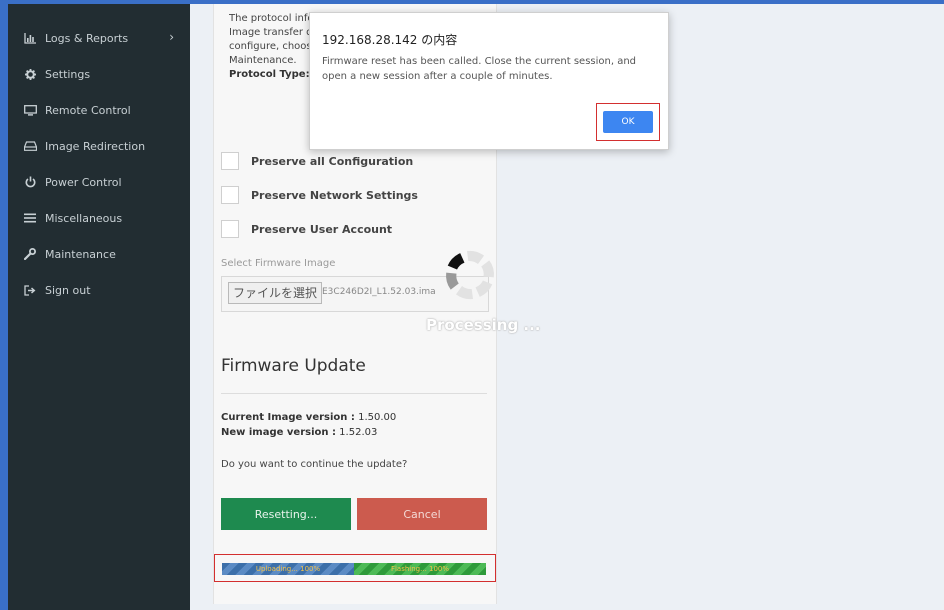 This screenshot has width=944, height=610. I want to click on select-firmware-label: Select Firmware Image, so click(278, 263).